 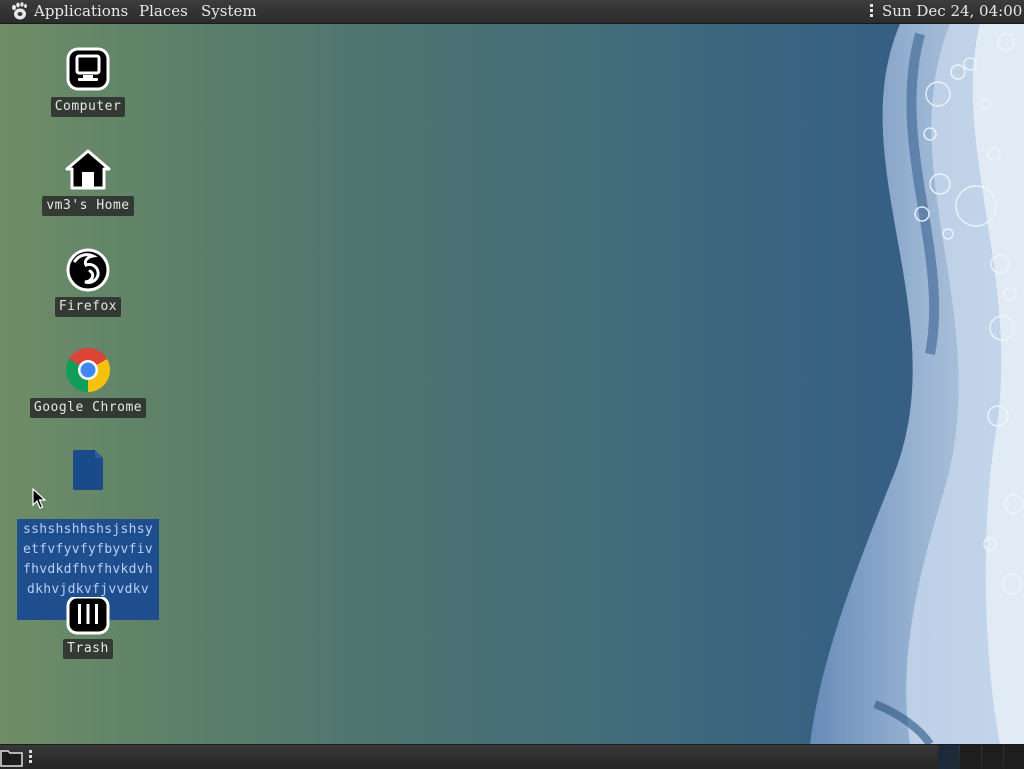 I want to click on clock: Sun Dec 24, 04:00, so click(x=952, y=11).